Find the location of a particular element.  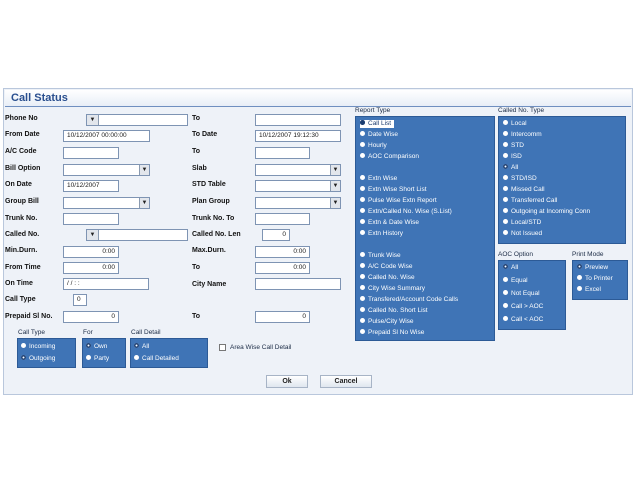

print-mode-option: Preview is located at coordinates (592, 267).